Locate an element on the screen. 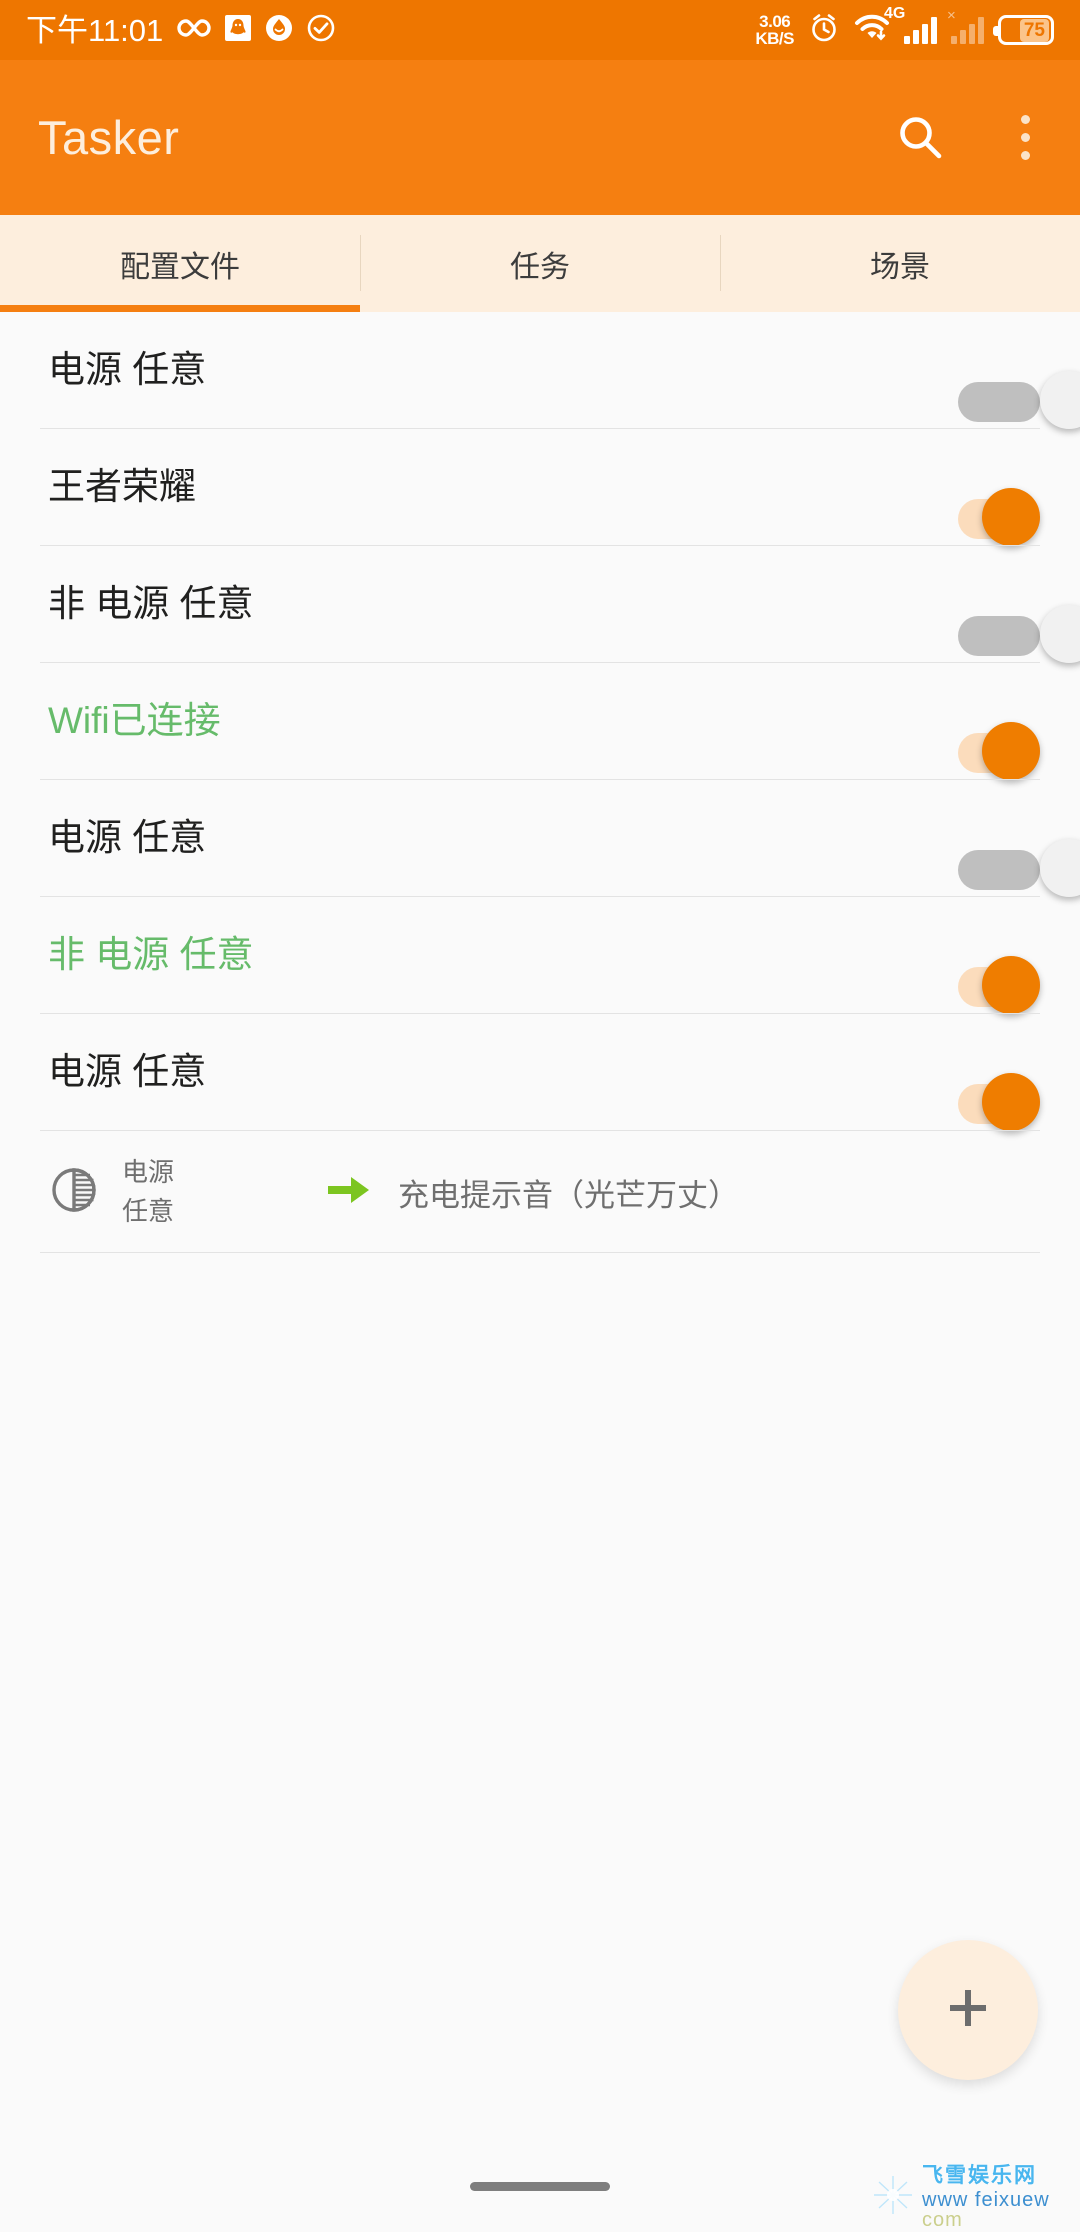 The image size is (1080, 2232). tab-tasks-label: 任务 is located at coordinates (540, 267).